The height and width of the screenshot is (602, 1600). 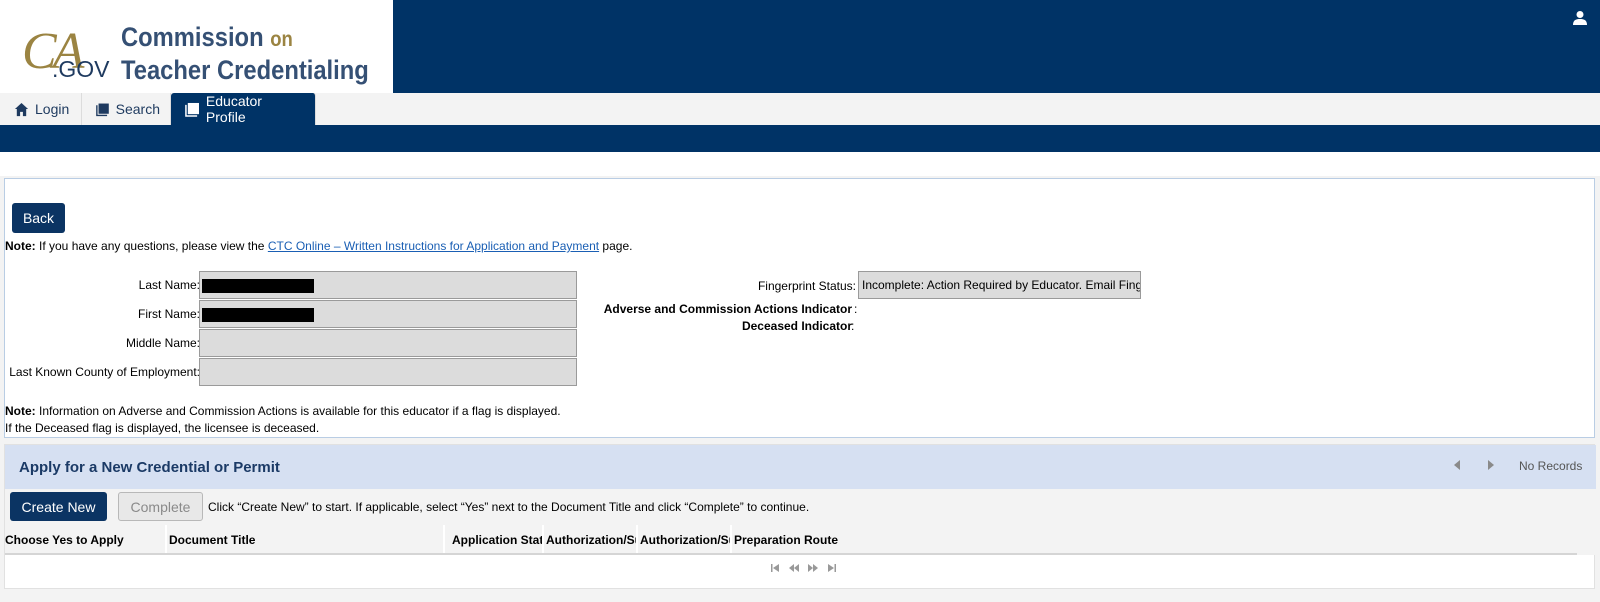 What do you see at coordinates (388, 285) in the screenshot?
I see `last-name-field` at bounding box center [388, 285].